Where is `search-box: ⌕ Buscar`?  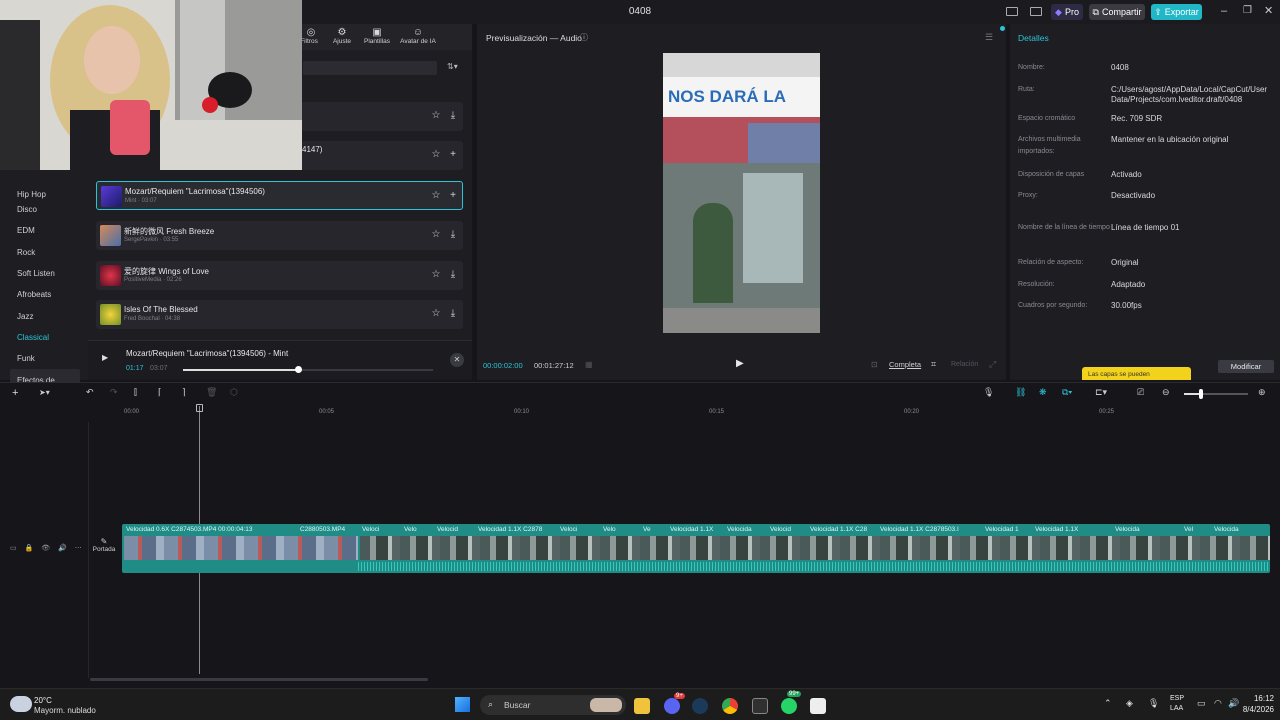
search-box: ⌕ Buscar is located at coordinates (553, 705).